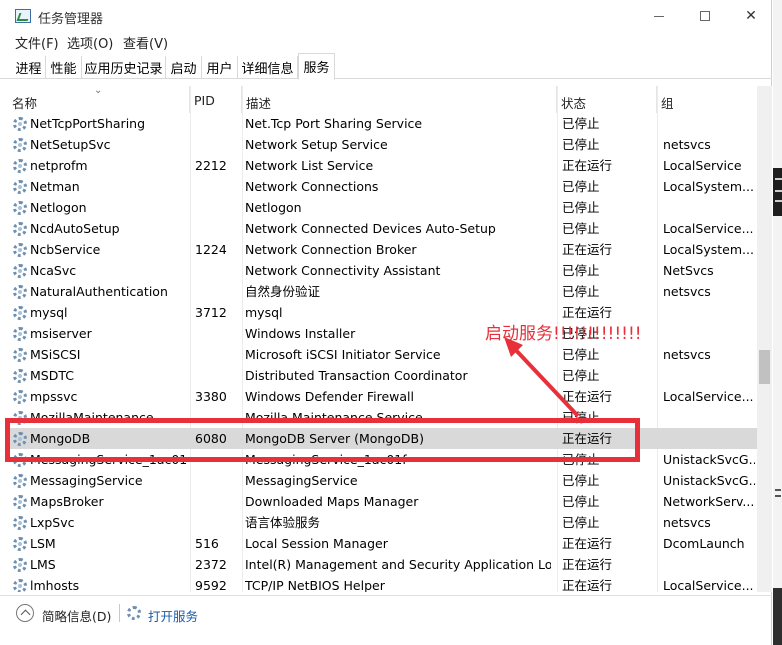  Describe the element at coordinates (315, 585) in the screenshot. I see `service-description: TCP/IP NetBIOS Helper` at that location.